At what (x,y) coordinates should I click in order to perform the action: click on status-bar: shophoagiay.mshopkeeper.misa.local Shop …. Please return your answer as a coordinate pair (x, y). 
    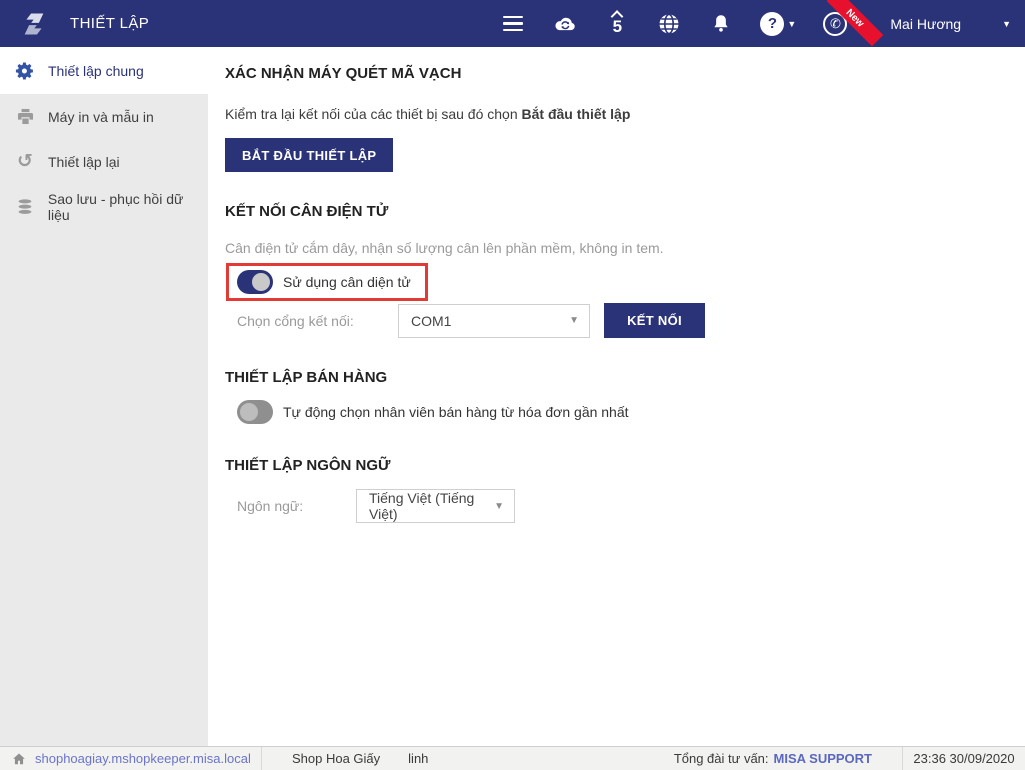
    Looking at the image, I should click on (512, 758).